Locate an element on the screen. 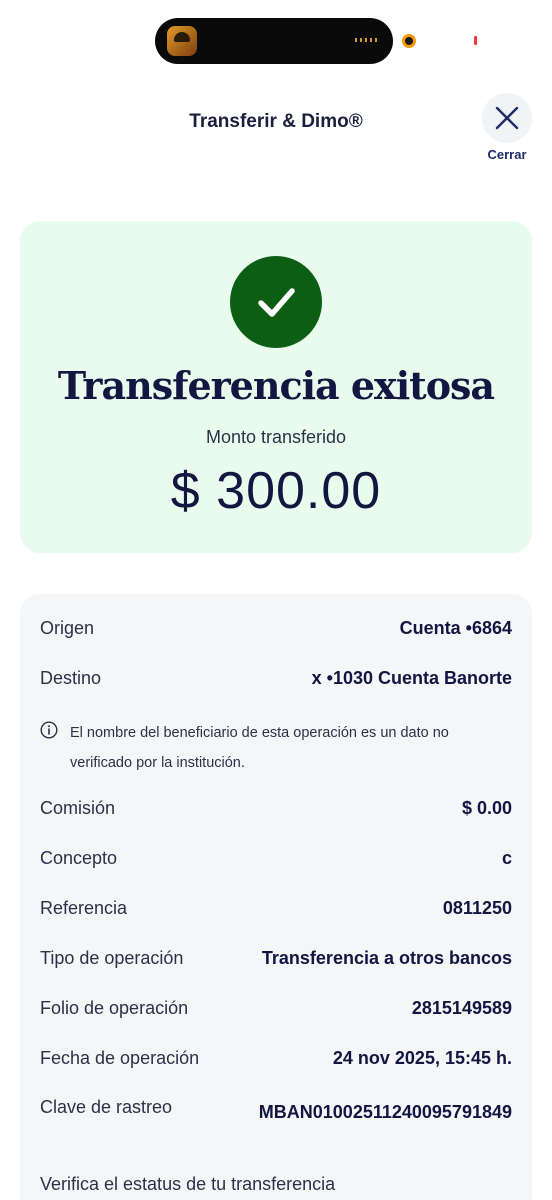 The image size is (552, 1200). detail-value: MBAN01002511240095791849 is located at coordinates (385, 1112).